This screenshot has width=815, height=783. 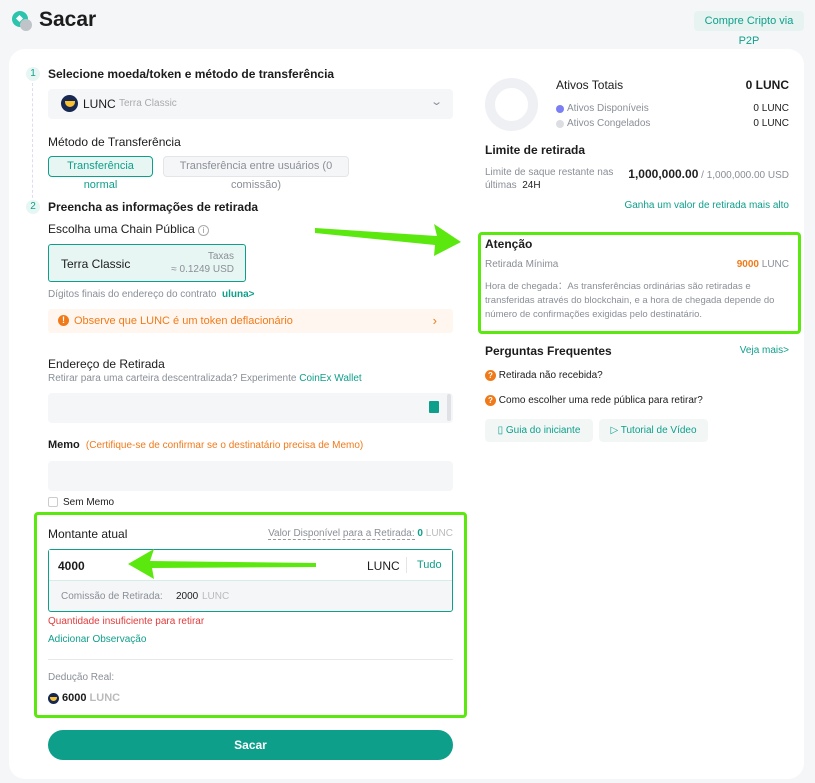 I want to click on annotation-arrow-right, so click(x=388, y=240).